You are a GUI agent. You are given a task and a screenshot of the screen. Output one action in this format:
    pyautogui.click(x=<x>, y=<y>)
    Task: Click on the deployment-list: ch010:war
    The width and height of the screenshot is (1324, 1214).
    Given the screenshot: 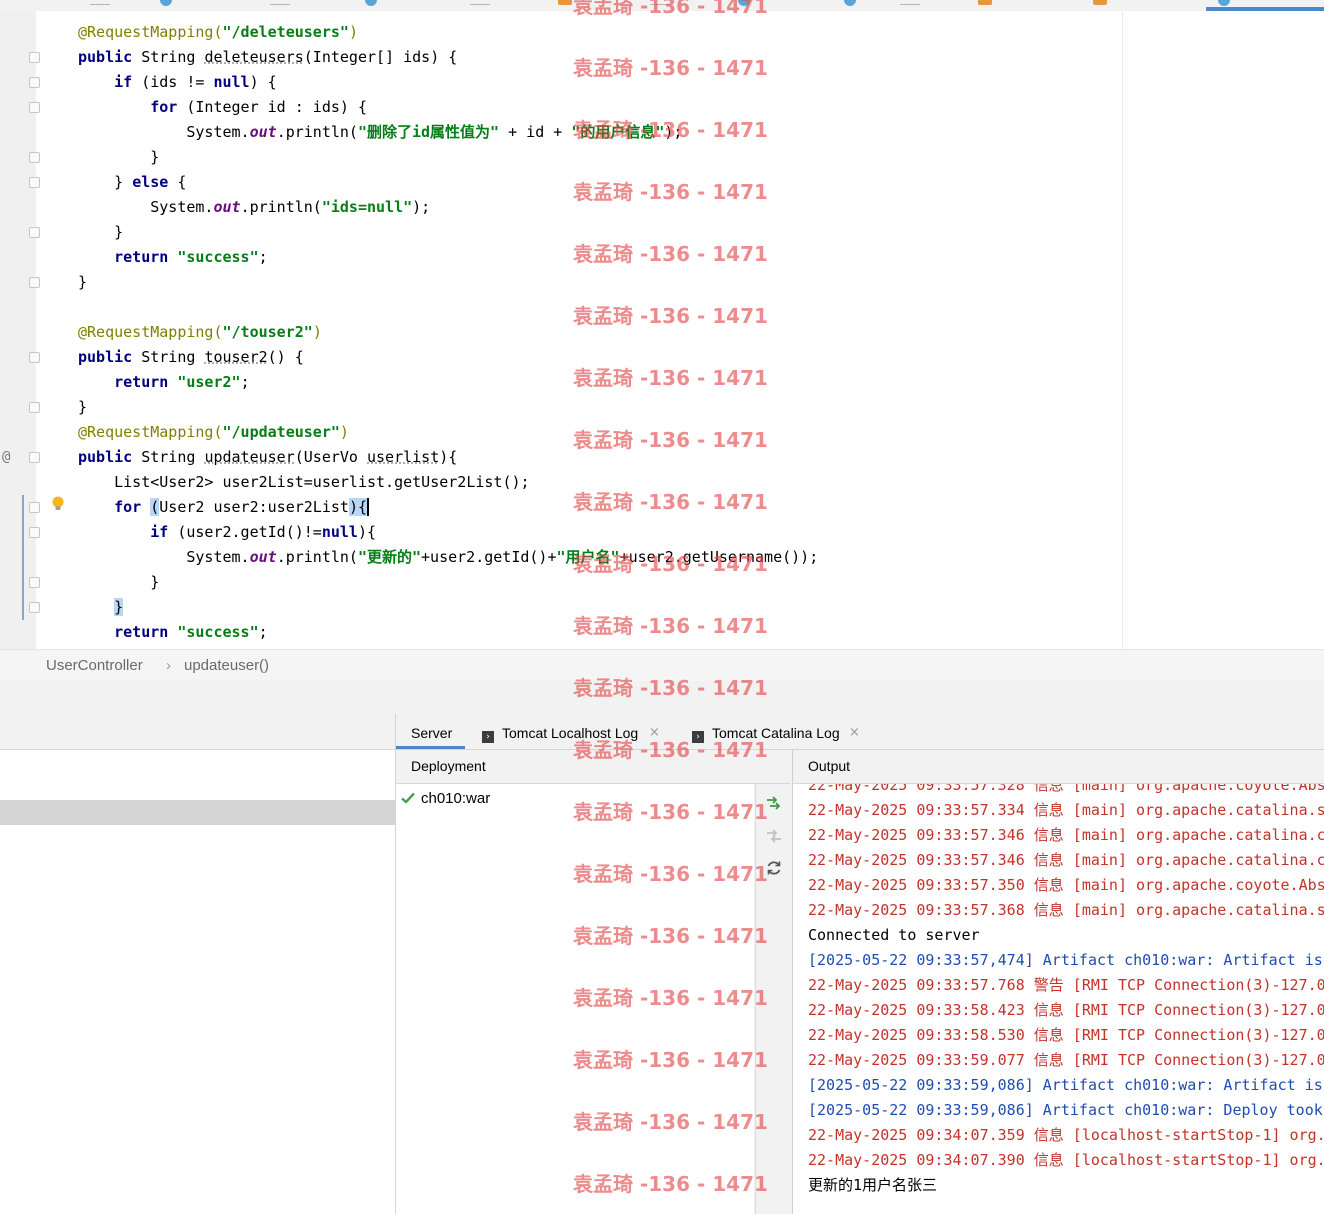 What is the action you would take?
    pyautogui.click(x=575, y=999)
    